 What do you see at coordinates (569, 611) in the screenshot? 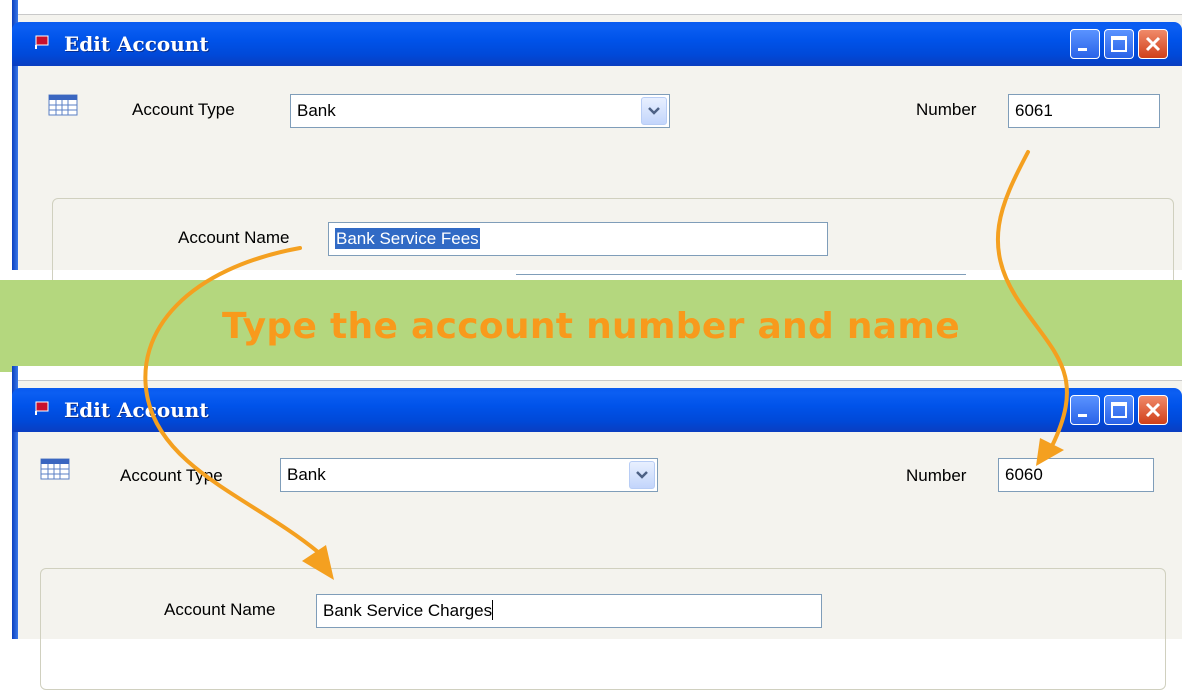
I see `account-name-input: Bank Service Charges` at bounding box center [569, 611].